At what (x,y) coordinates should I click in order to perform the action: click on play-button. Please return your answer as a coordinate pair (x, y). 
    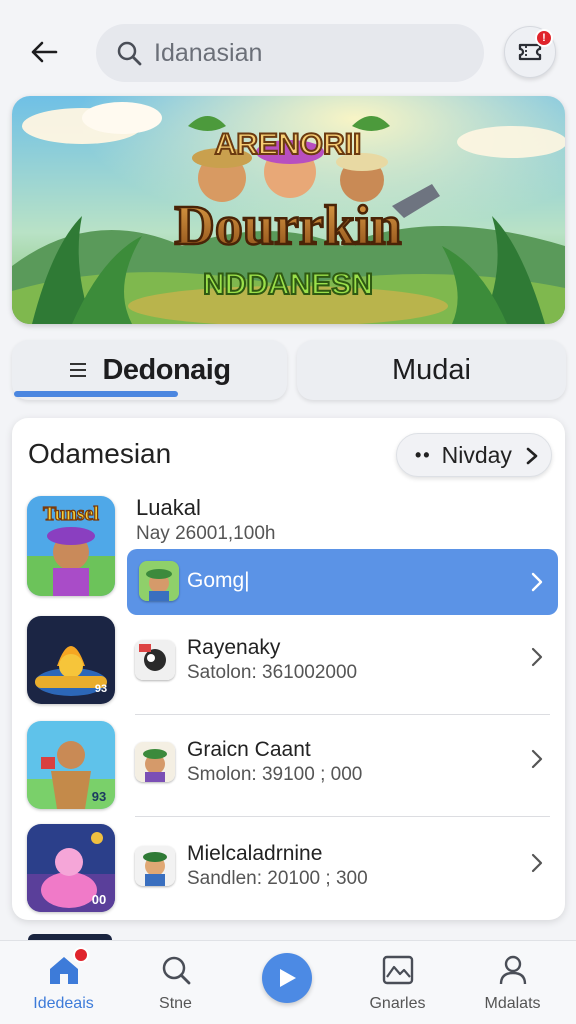
    Looking at the image, I should click on (287, 978).